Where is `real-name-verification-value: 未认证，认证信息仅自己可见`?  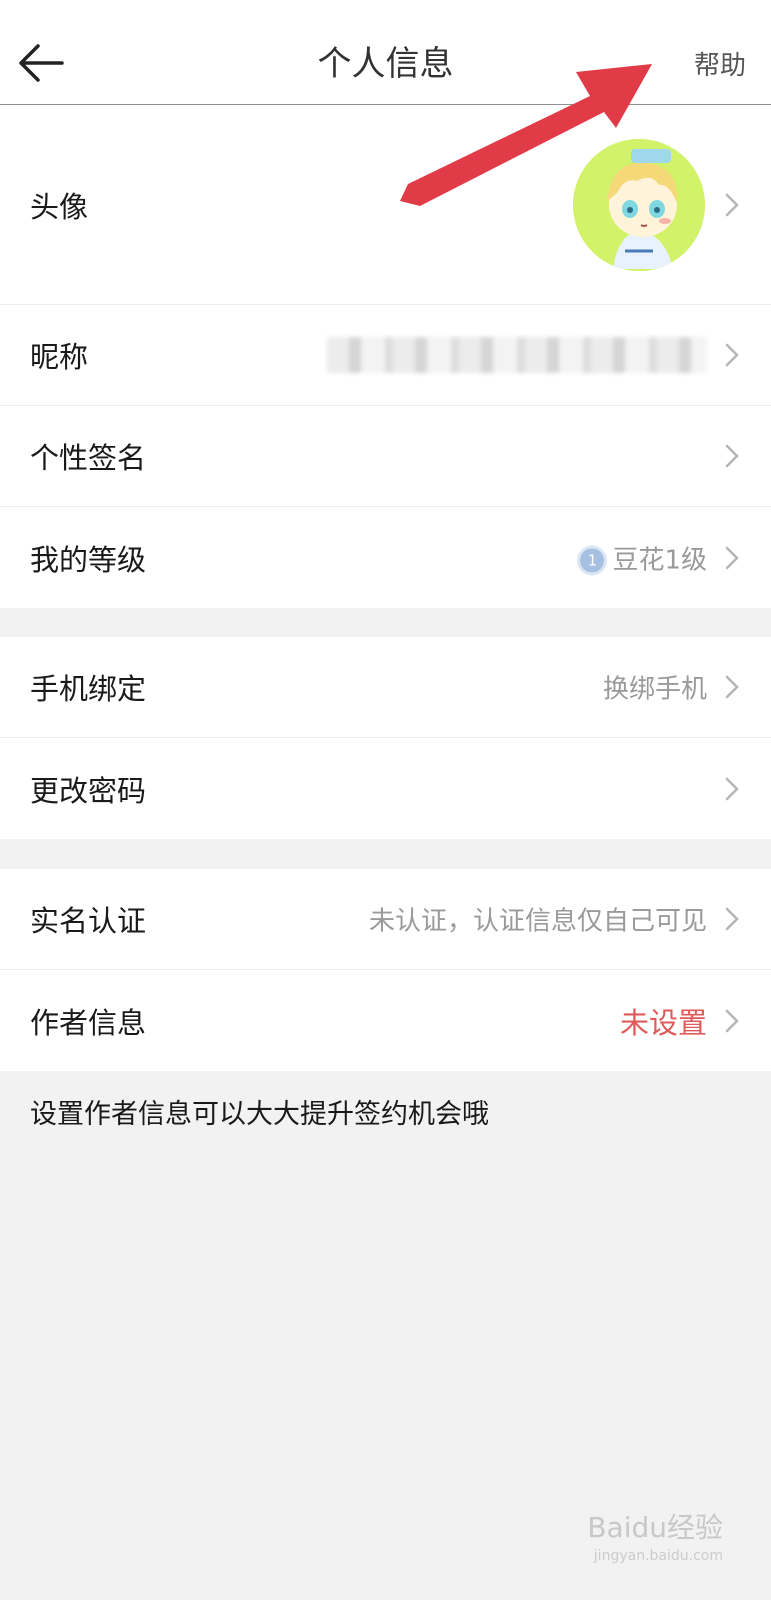
real-name-verification-value: 未认证，认证信息仅自己可见 is located at coordinates (537, 921).